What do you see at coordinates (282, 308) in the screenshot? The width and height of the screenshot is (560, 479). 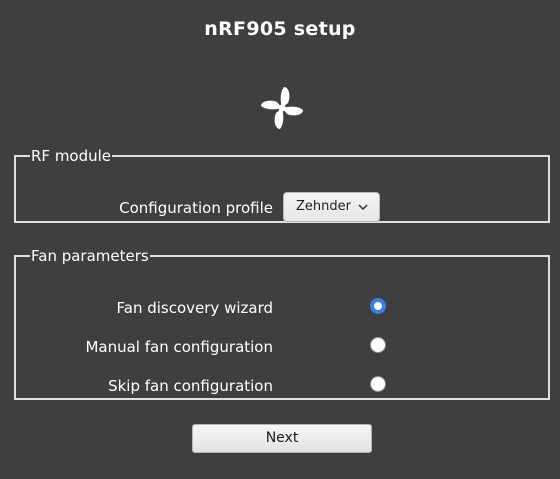 I see `radio-row-fan-discovery: Fan discovery wizard` at bounding box center [282, 308].